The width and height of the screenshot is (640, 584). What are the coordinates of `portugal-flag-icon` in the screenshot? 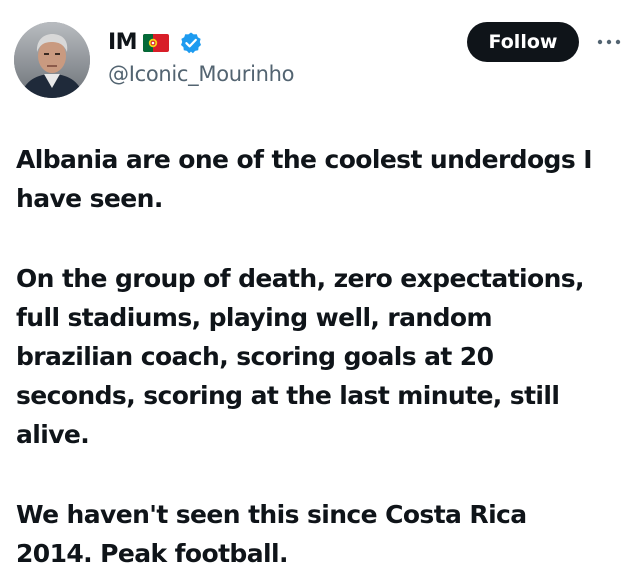 It's located at (156, 43).